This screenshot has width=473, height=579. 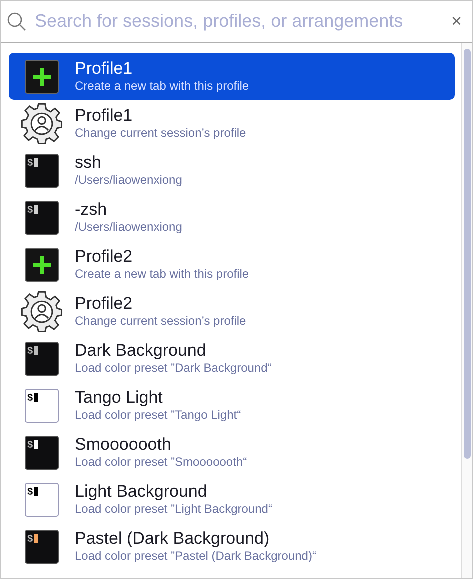 I want to click on list-item: $ Pastel (Dark Background) Load color preset ”Pastel (Dark Background)“, so click(x=232, y=546).